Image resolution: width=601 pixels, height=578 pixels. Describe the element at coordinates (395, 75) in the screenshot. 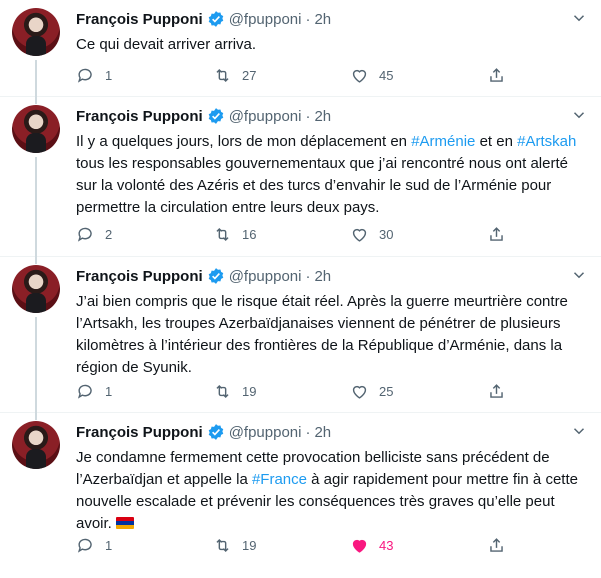

I see `like-button: 45` at that location.